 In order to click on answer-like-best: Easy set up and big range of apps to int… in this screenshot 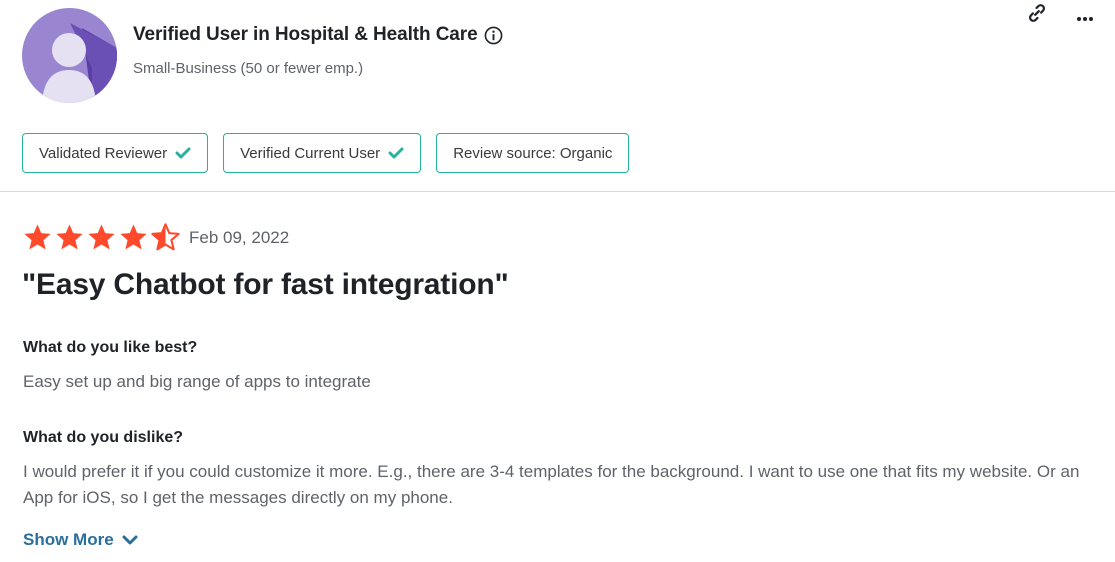, I will do `click(197, 381)`.